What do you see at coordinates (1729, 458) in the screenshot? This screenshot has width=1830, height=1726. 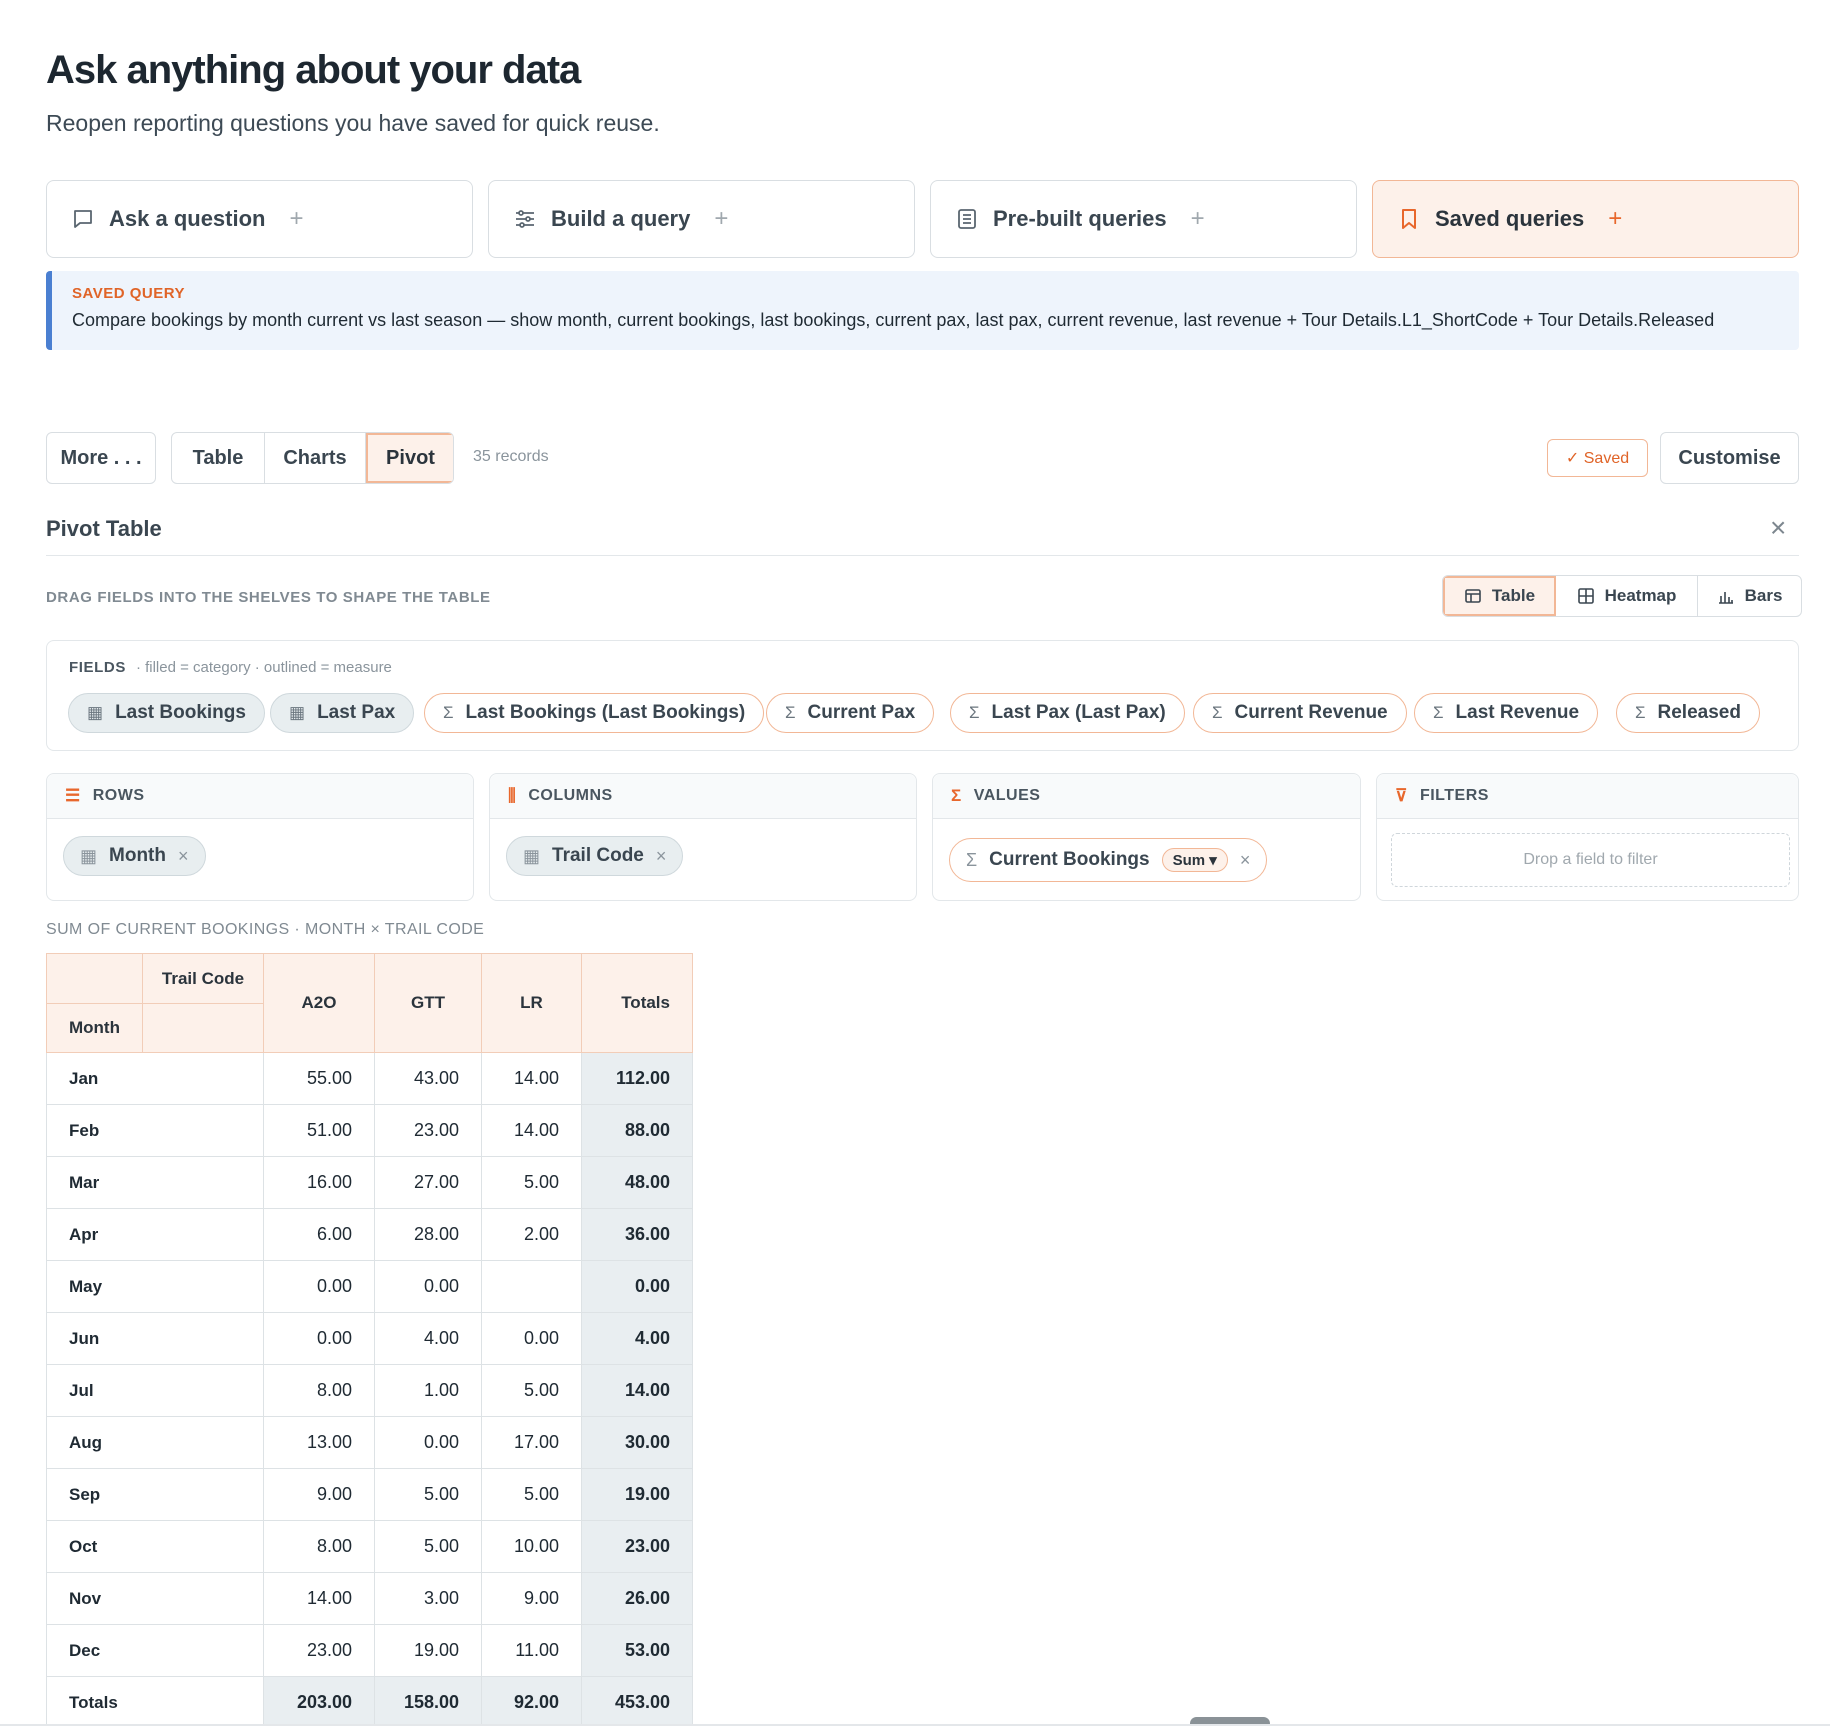 I see `customise-button: Customise` at bounding box center [1729, 458].